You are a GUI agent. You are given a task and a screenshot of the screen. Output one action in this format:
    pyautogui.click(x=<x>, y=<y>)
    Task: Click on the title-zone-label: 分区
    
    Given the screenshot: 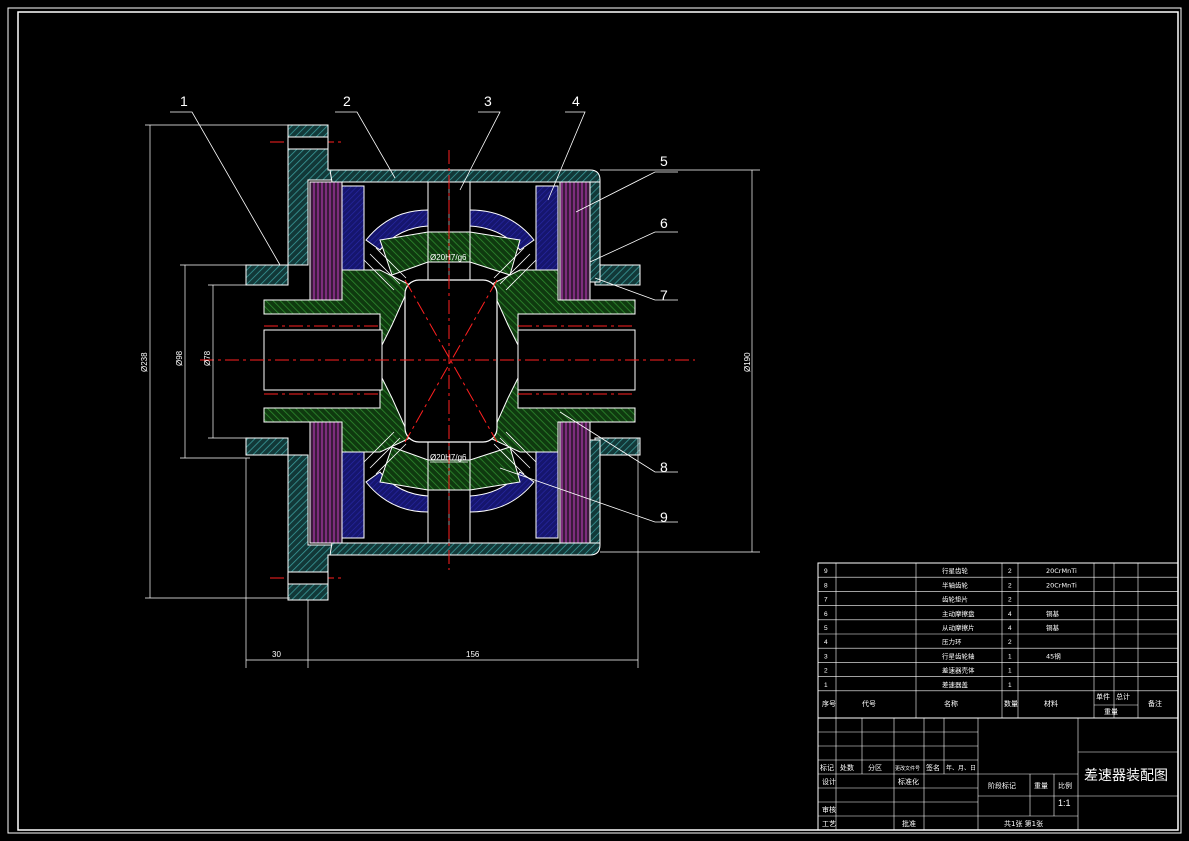 What is the action you would take?
    pyautogui.click(x=875, y=767)
    